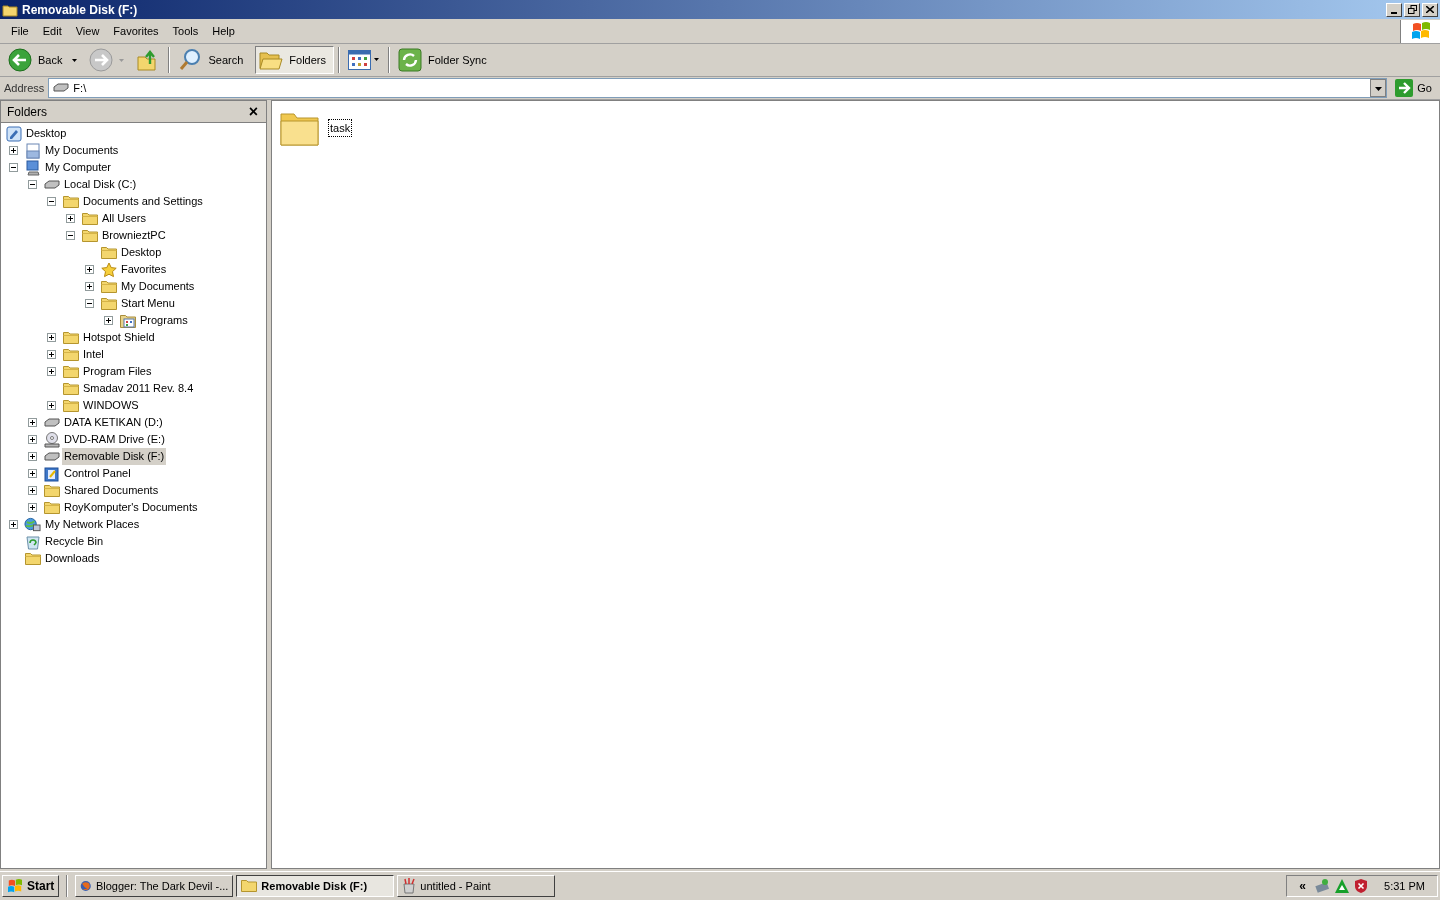 Image resolution: width=1440 pixels, height=900 pixels. What do you see at coordinates (87, 31) in the screenshot?
I see `menu-item: View` at bounding box center [87, 31].